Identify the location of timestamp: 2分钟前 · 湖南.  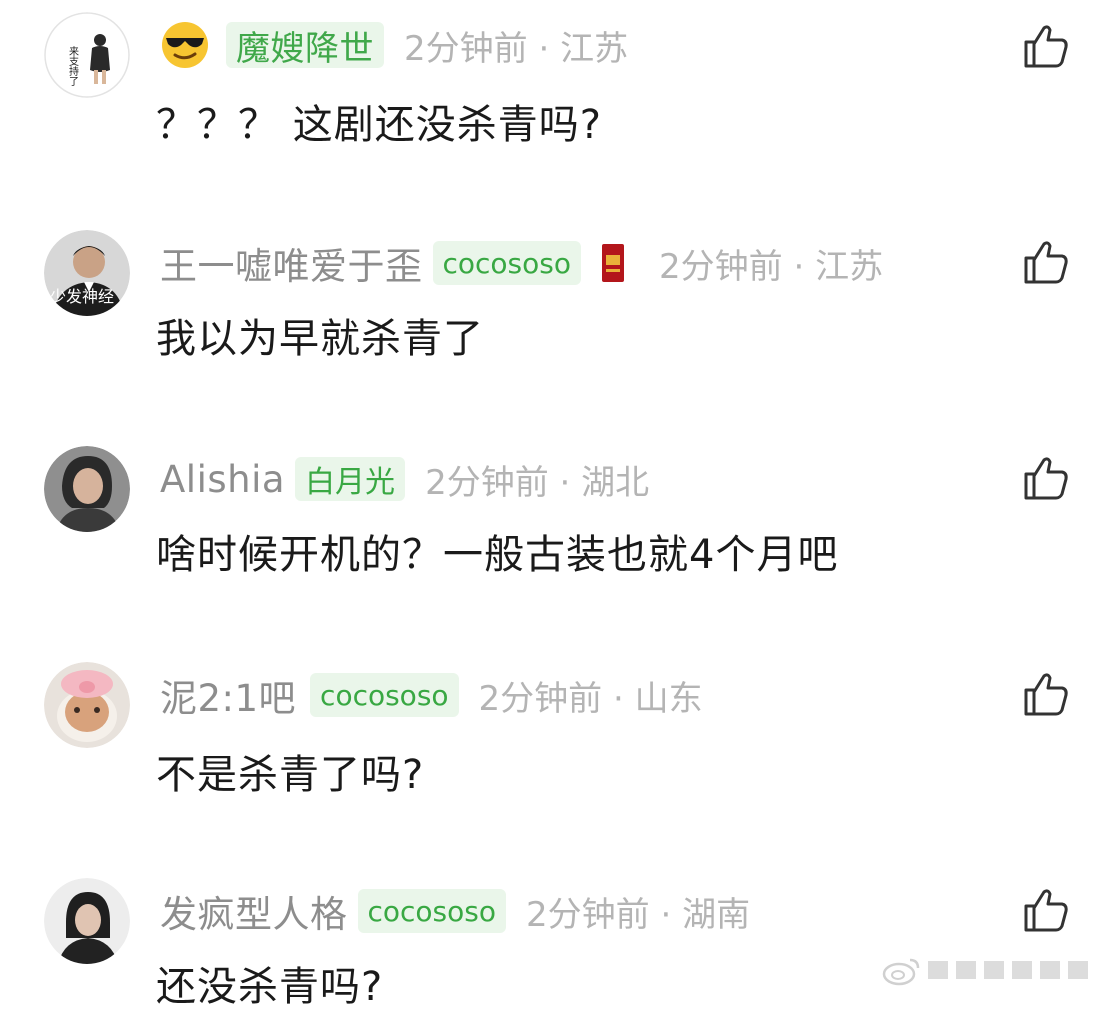
(638, 911).